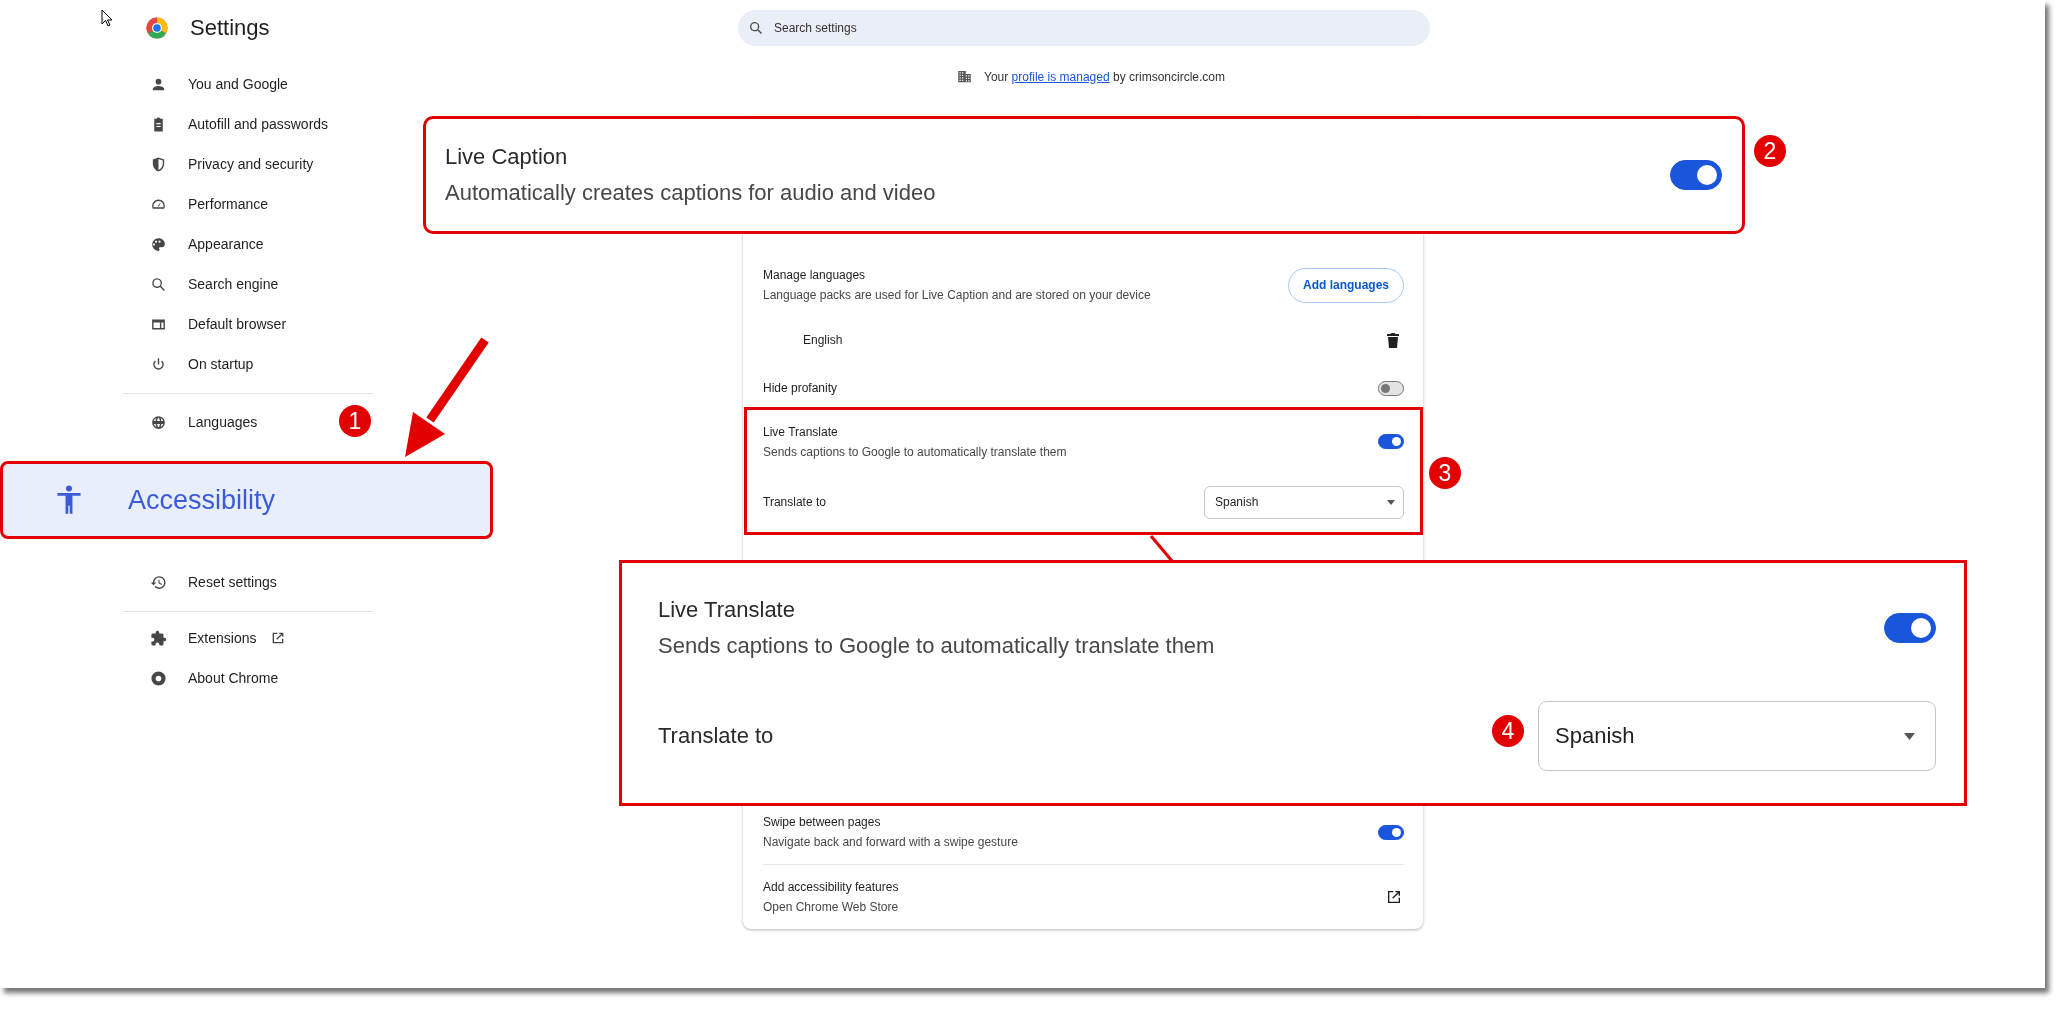 The image size is (2066, 1010). Describe the element at coordinates (507, 157) in the screenshot. I see `setting-title: Live Caption` at that location.